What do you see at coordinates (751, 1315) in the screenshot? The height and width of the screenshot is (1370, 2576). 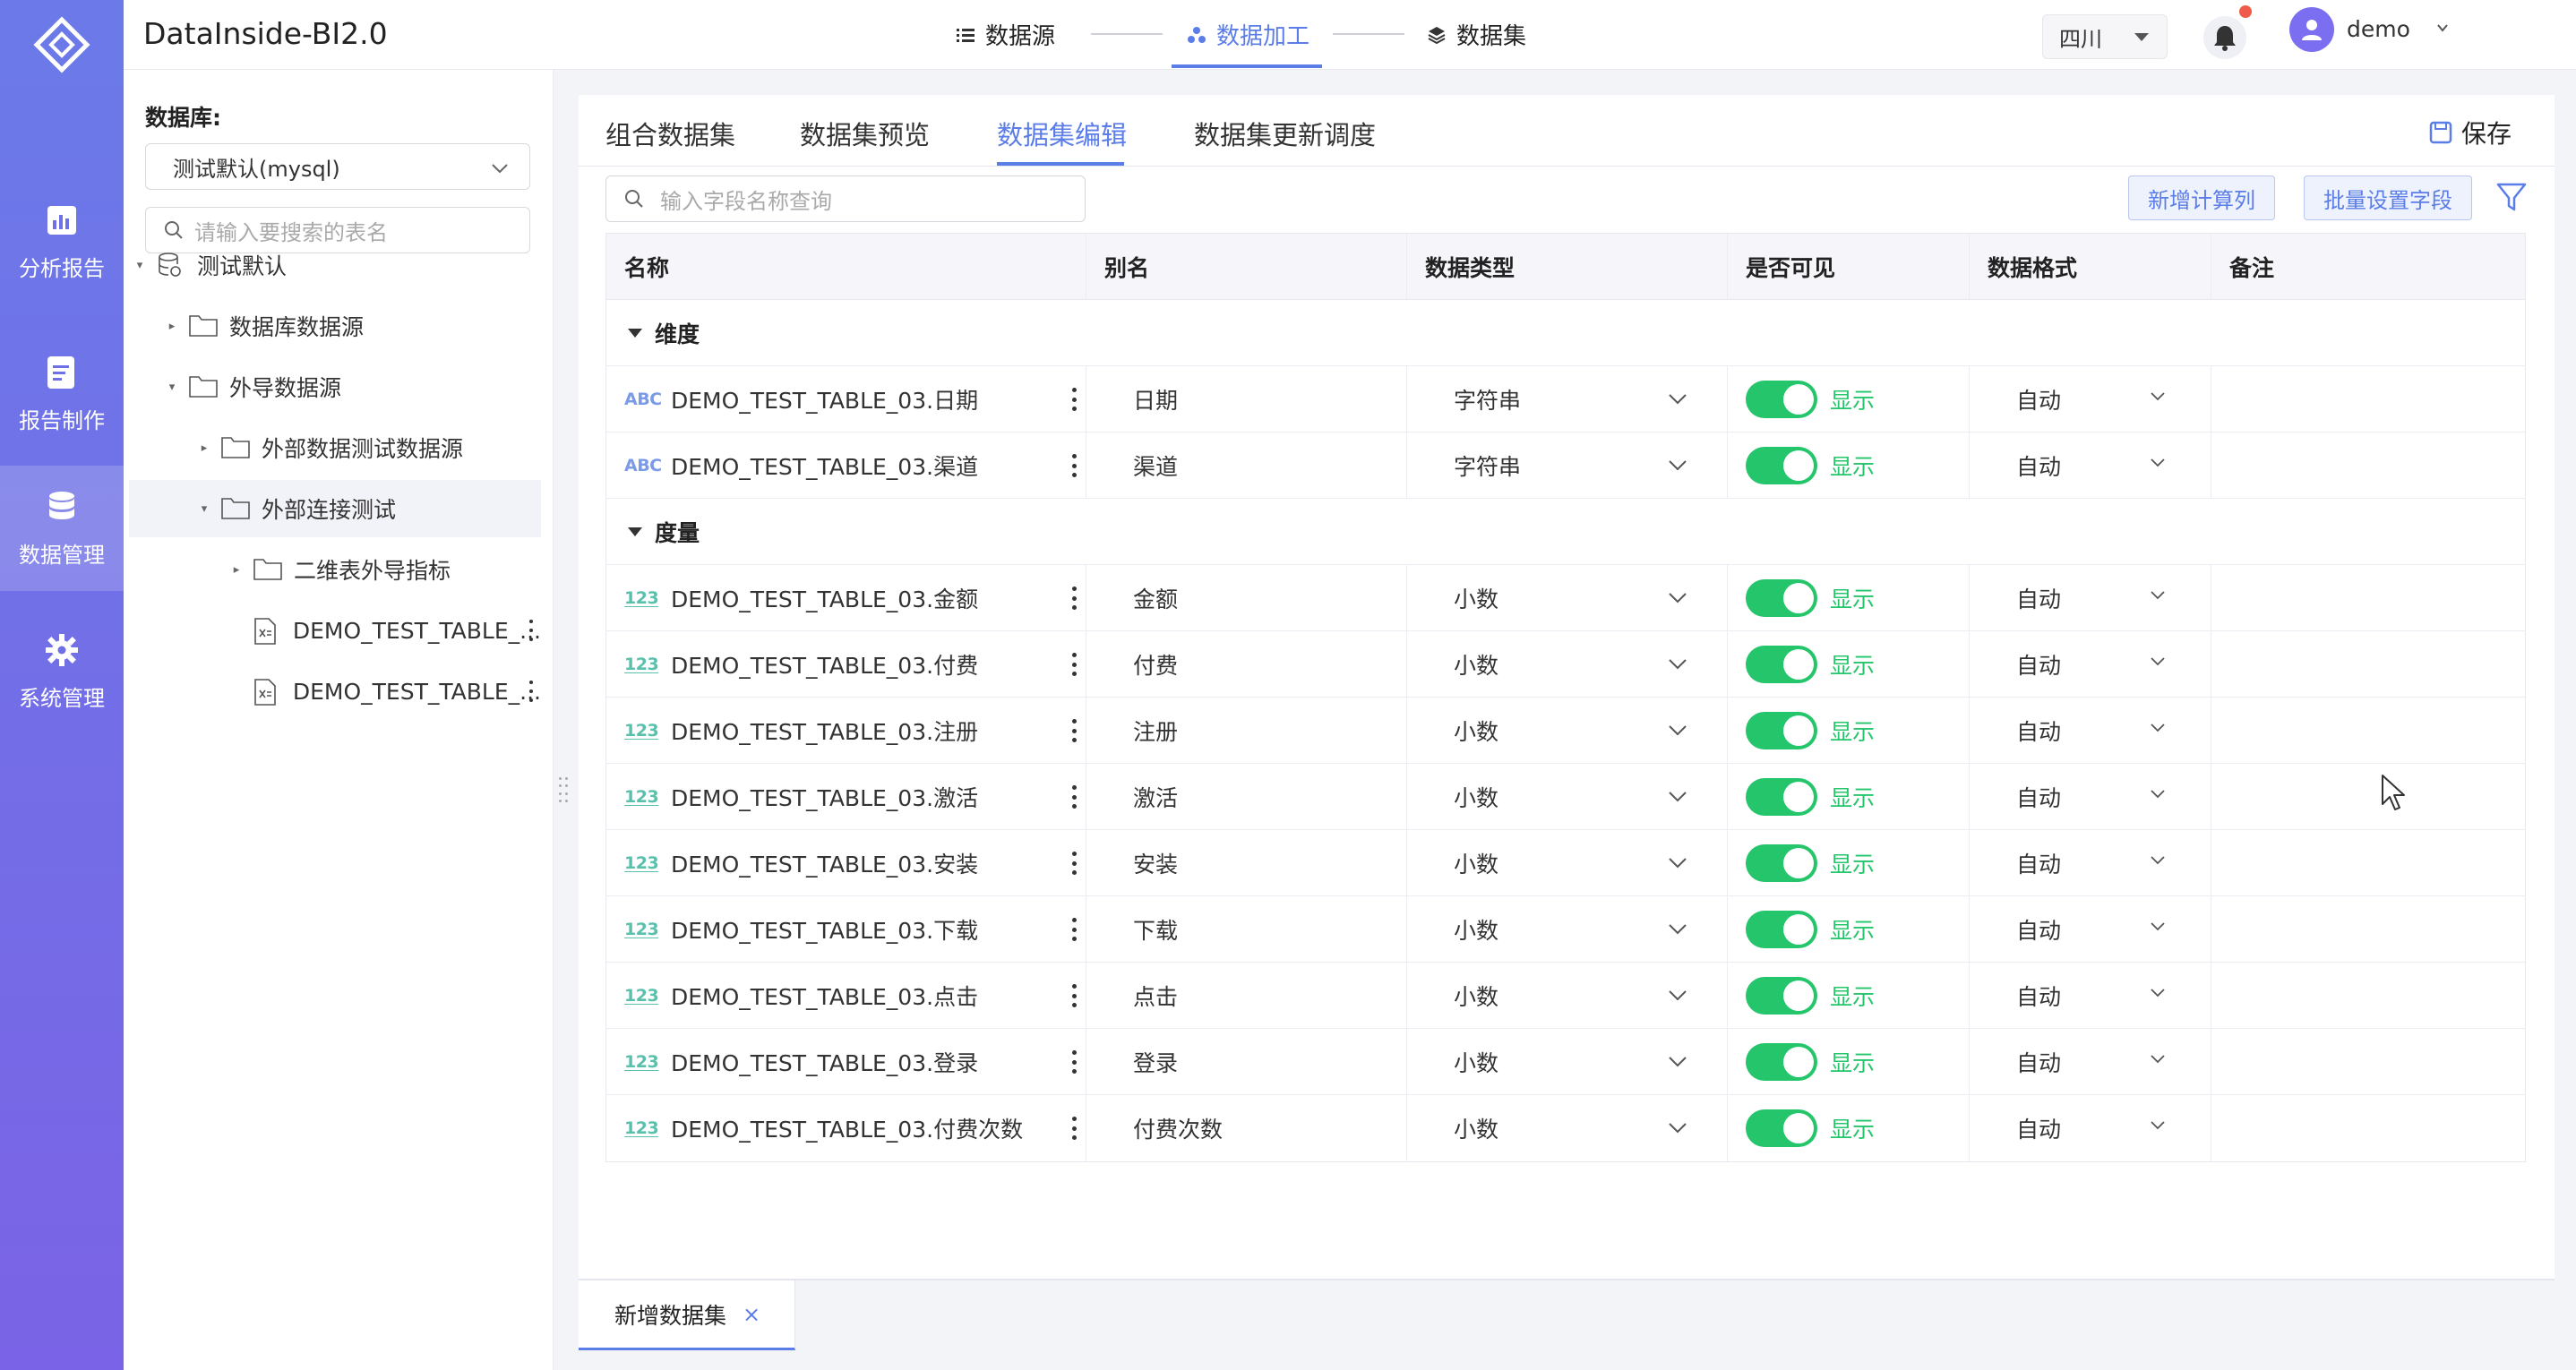 I see `close-icon: ×` at bounding box center [751, 1315].